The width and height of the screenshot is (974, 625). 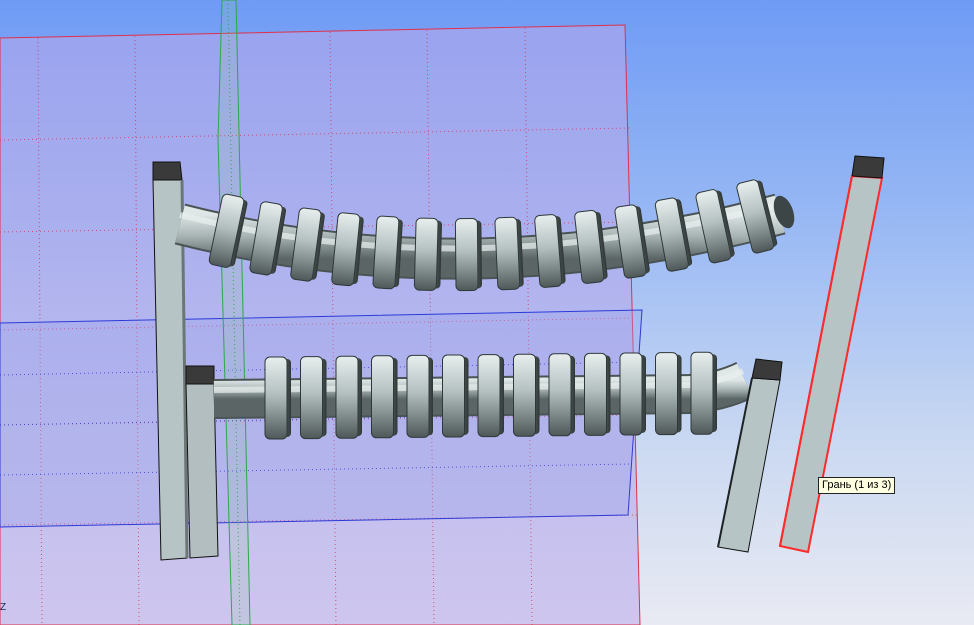 I want to click on selection-tooltip: Грань (1 из 3), so click(x=857, y=485).